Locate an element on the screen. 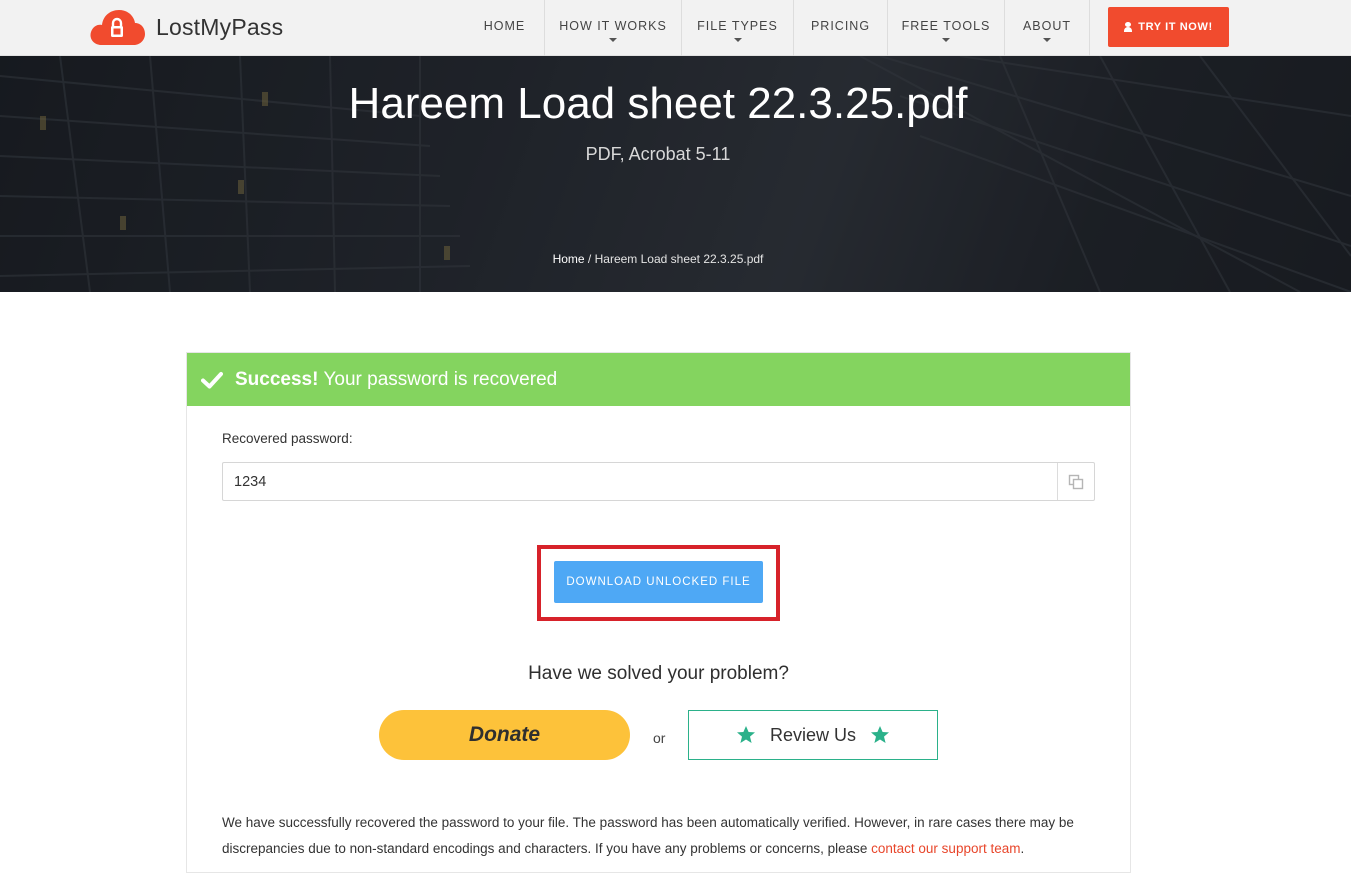  nav-file-types: FILE TYPES is located at coordinates (738, 28).